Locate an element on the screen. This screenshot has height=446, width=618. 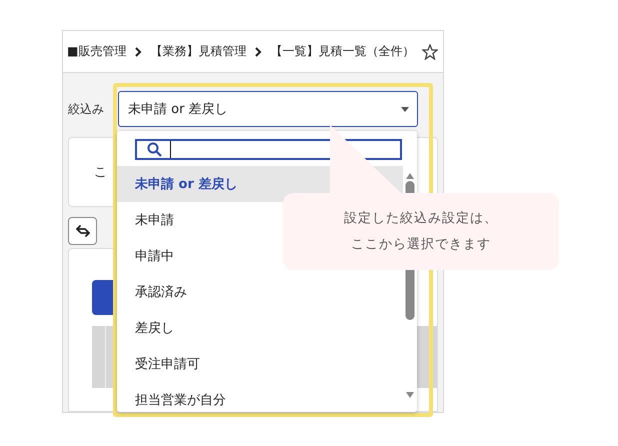
notice-text: こ is located at coordinates (100, 172).